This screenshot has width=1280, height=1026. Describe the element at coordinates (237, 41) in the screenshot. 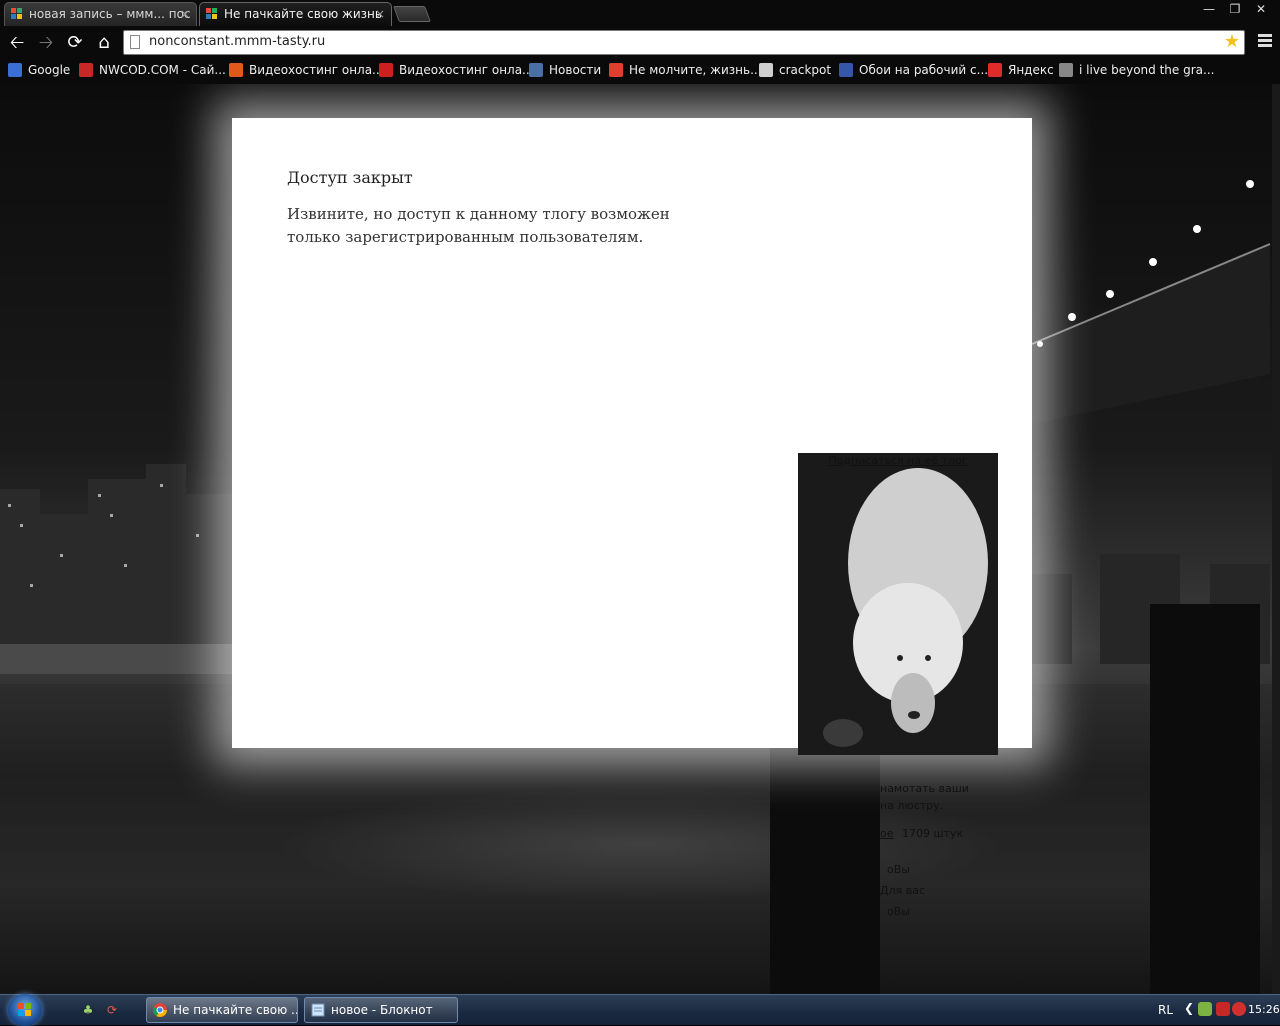

I see `url-text: nonconstant.mmm-tasty.ru` at that location.